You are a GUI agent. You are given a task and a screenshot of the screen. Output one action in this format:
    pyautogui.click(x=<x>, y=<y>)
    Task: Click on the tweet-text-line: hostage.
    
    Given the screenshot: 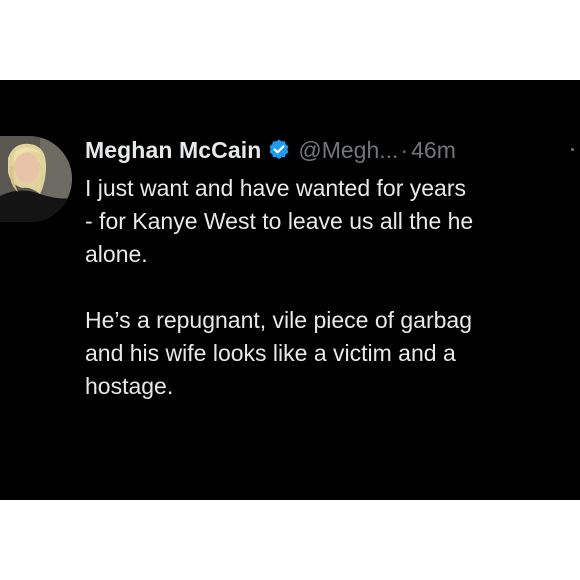 What is the action you would take?
    pyautogui.click(x=129, y=386)
    